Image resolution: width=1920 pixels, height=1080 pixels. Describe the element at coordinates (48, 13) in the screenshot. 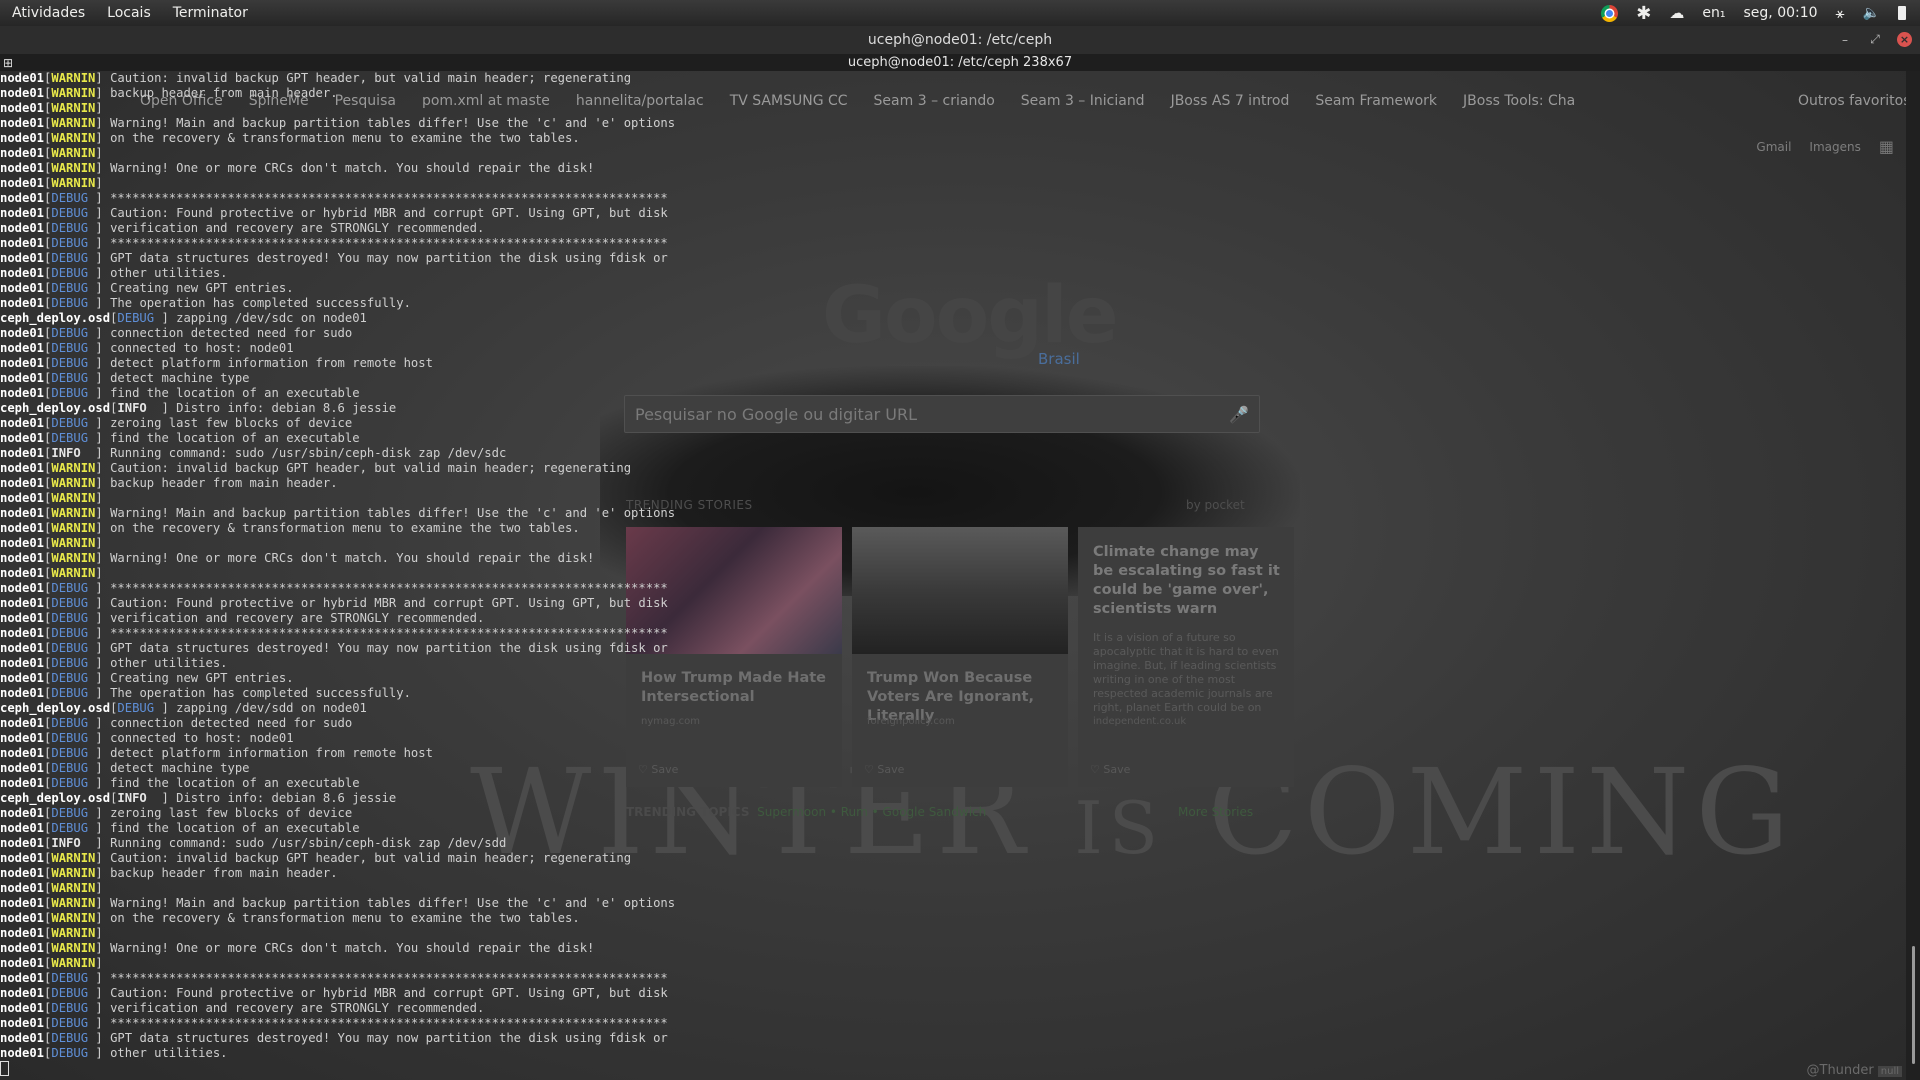

I see `activities-menu: Atividades` at that location.